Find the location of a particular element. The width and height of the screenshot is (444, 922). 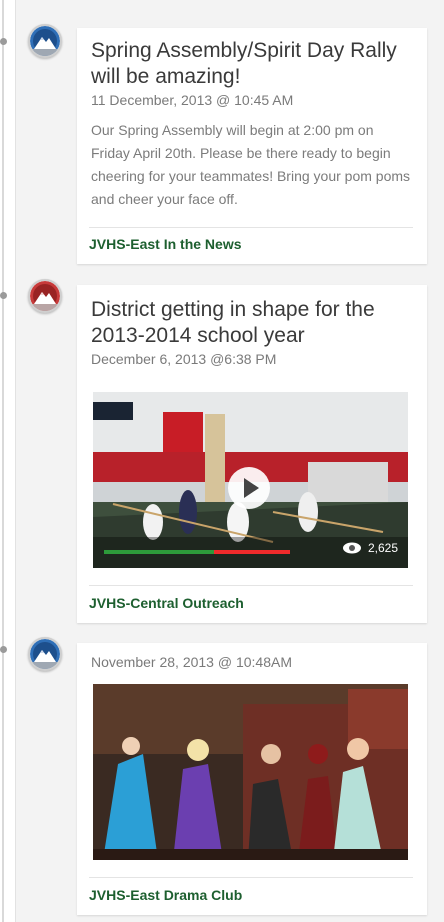

post-source-link: JVHS-East Drama Club is located at coordinates (251, 895).